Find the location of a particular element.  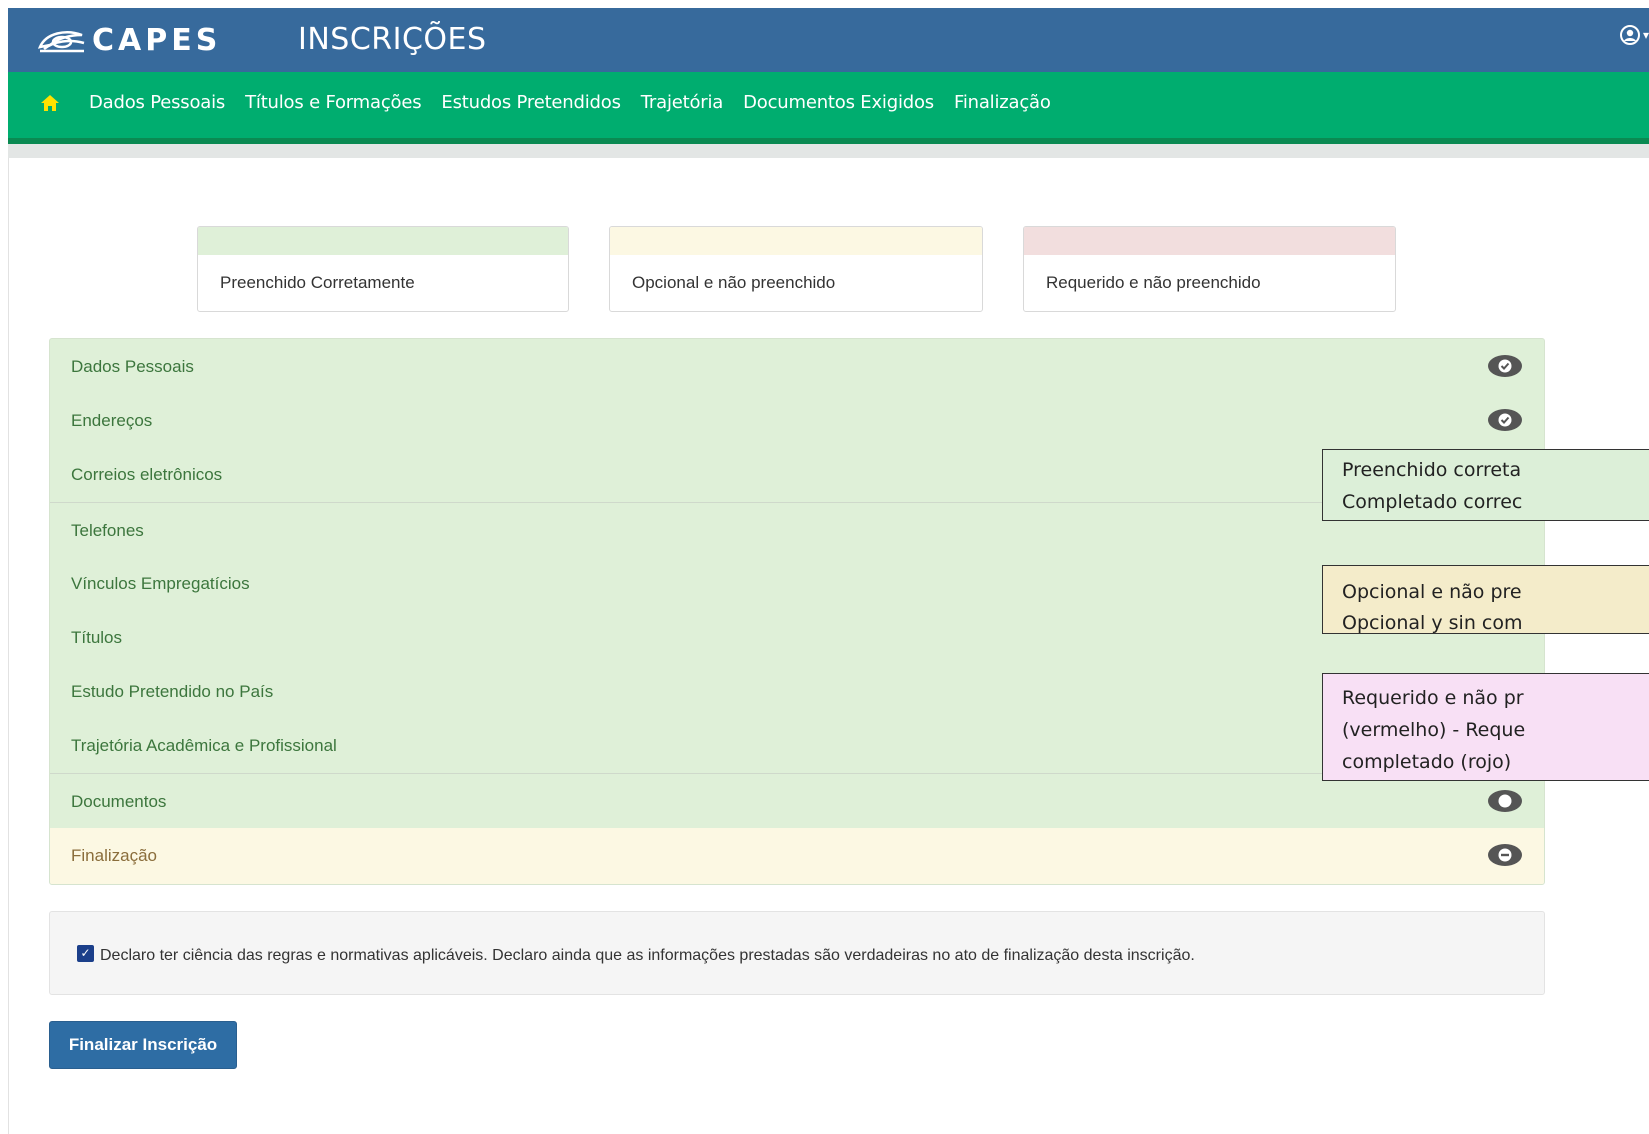

callout-correct: Preenchido correta Completado correc is located at coordinates (1485, 485).